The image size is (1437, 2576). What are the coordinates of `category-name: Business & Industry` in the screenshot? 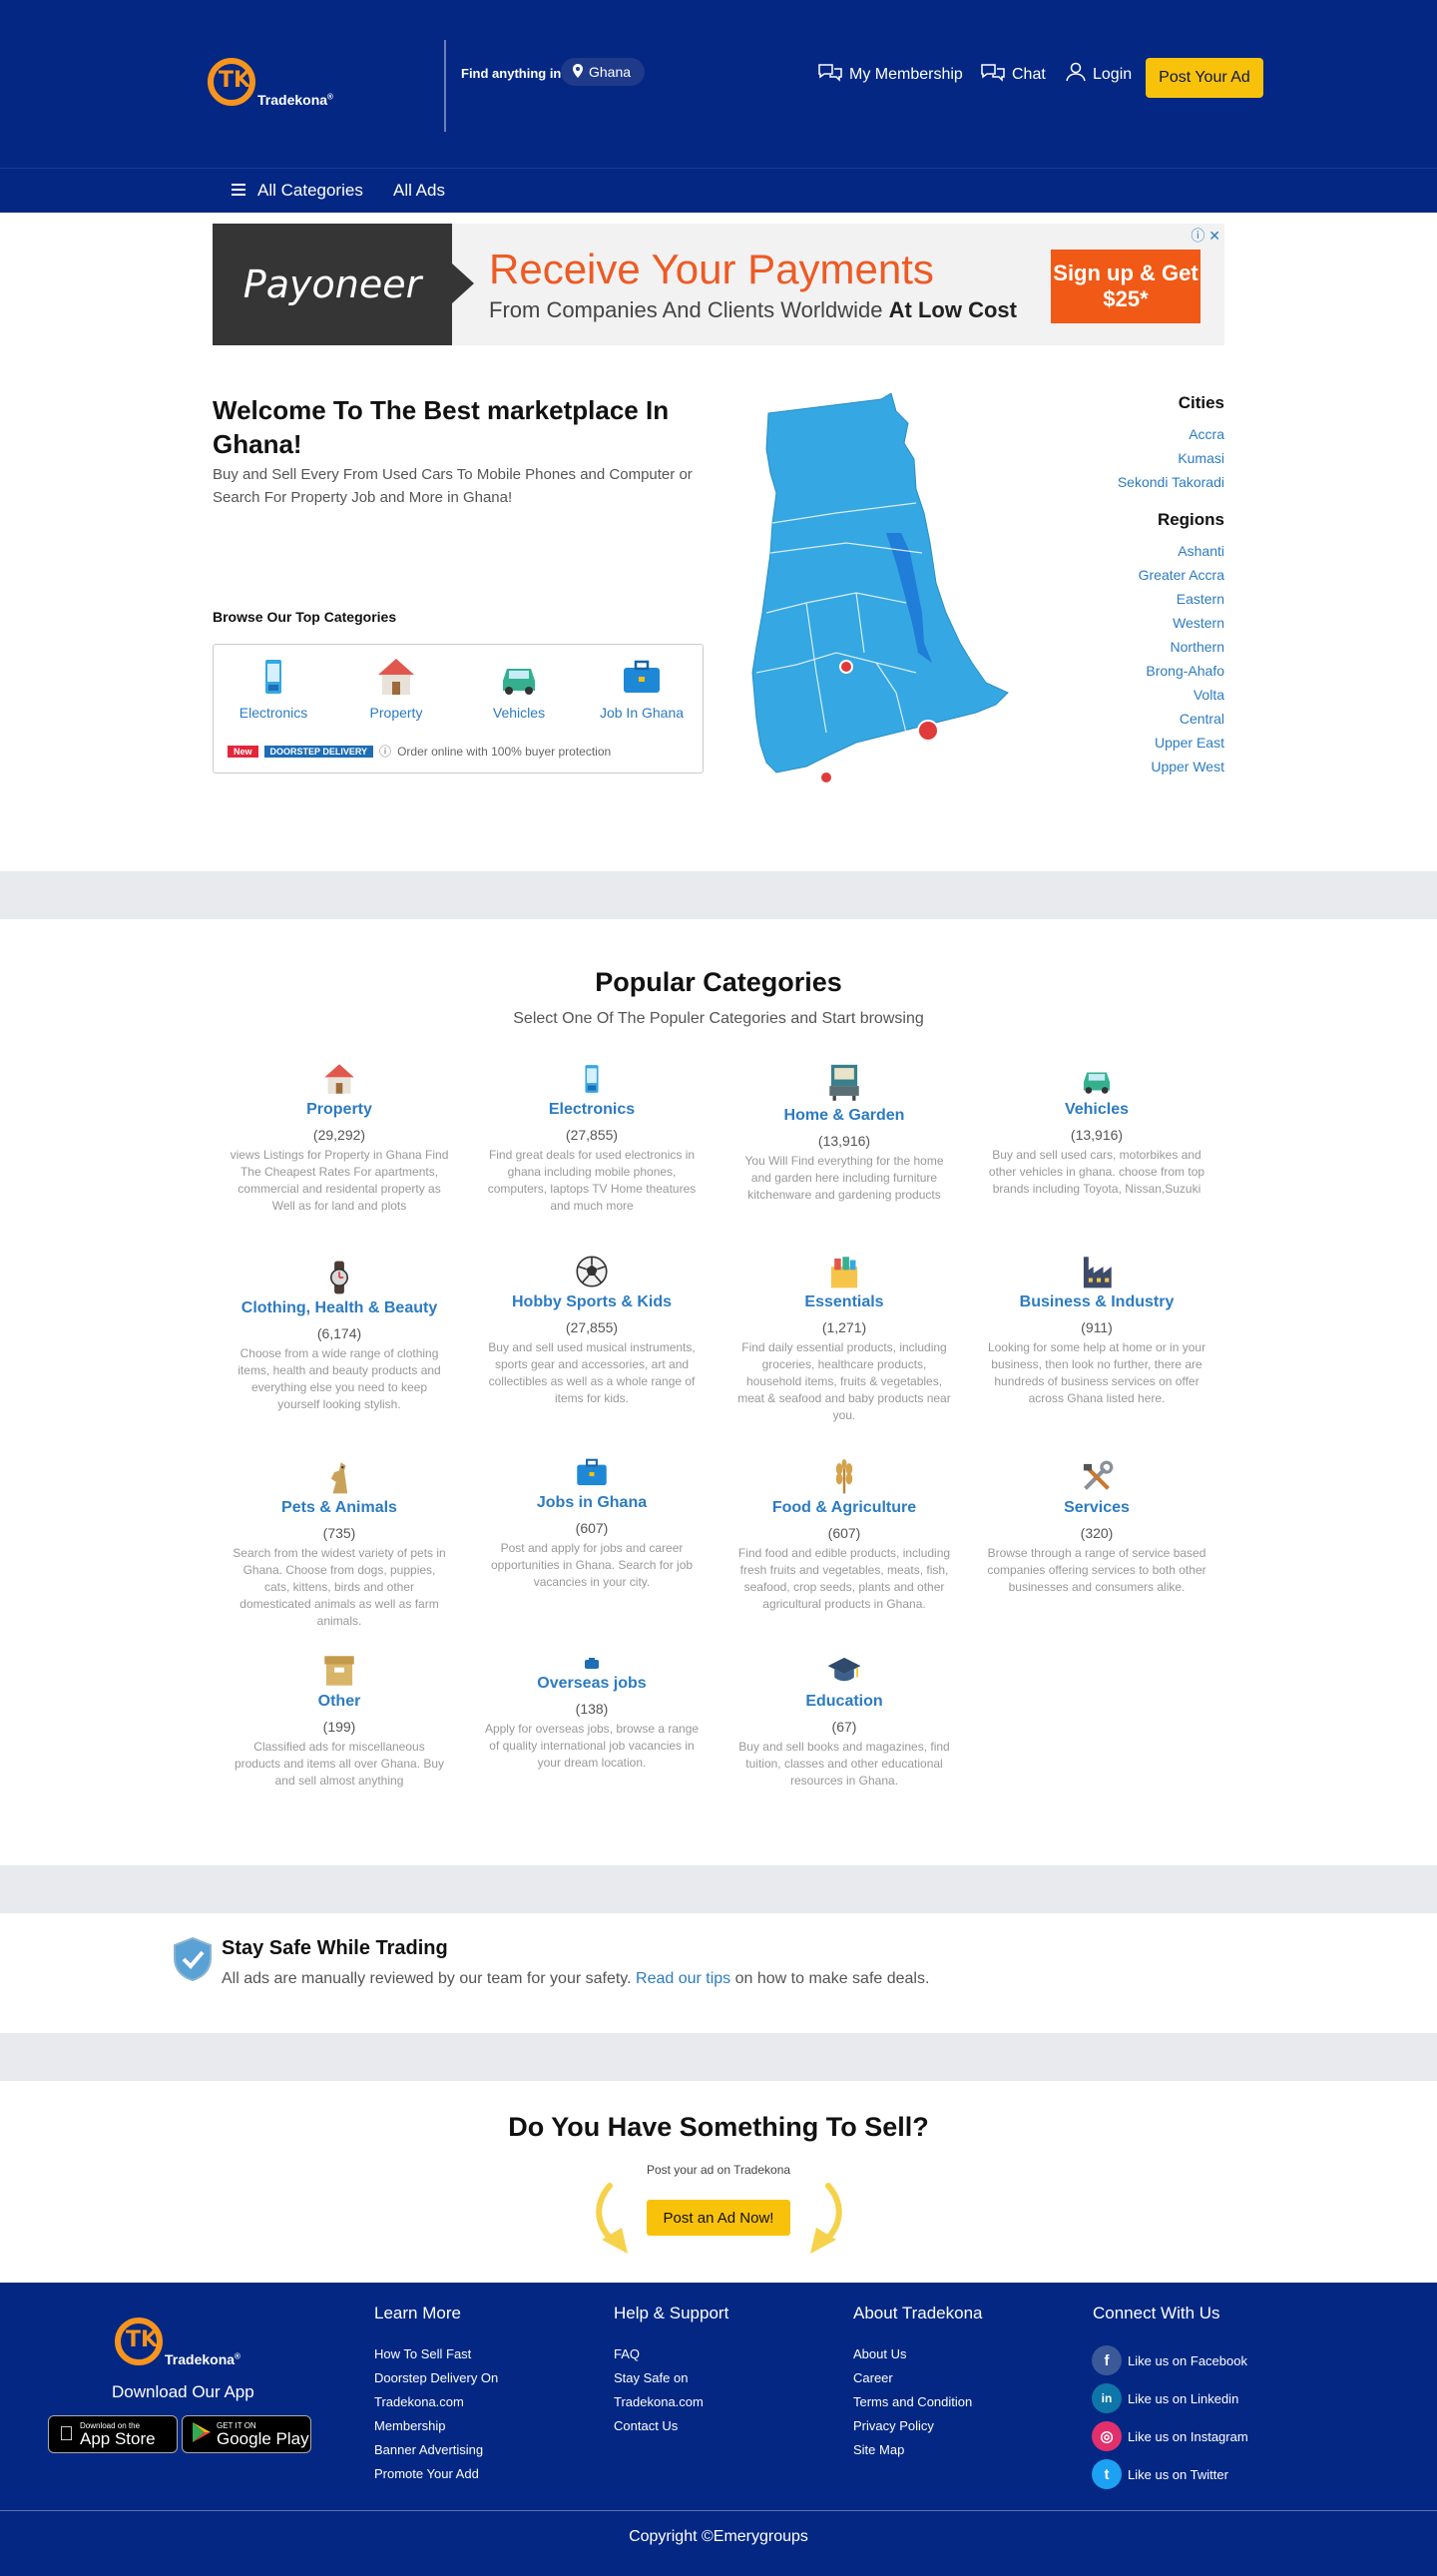 It's located at (1096, 1302).